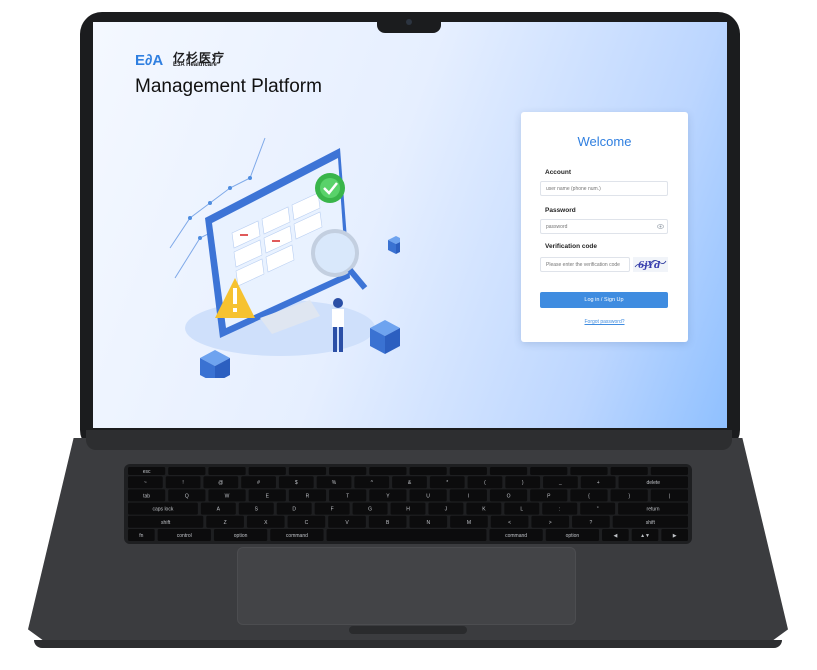 The image size is (817, 670). Describe the element at coordinates (428, 496) in the screenshot. I see `keyboard-key-label: U` at that location.